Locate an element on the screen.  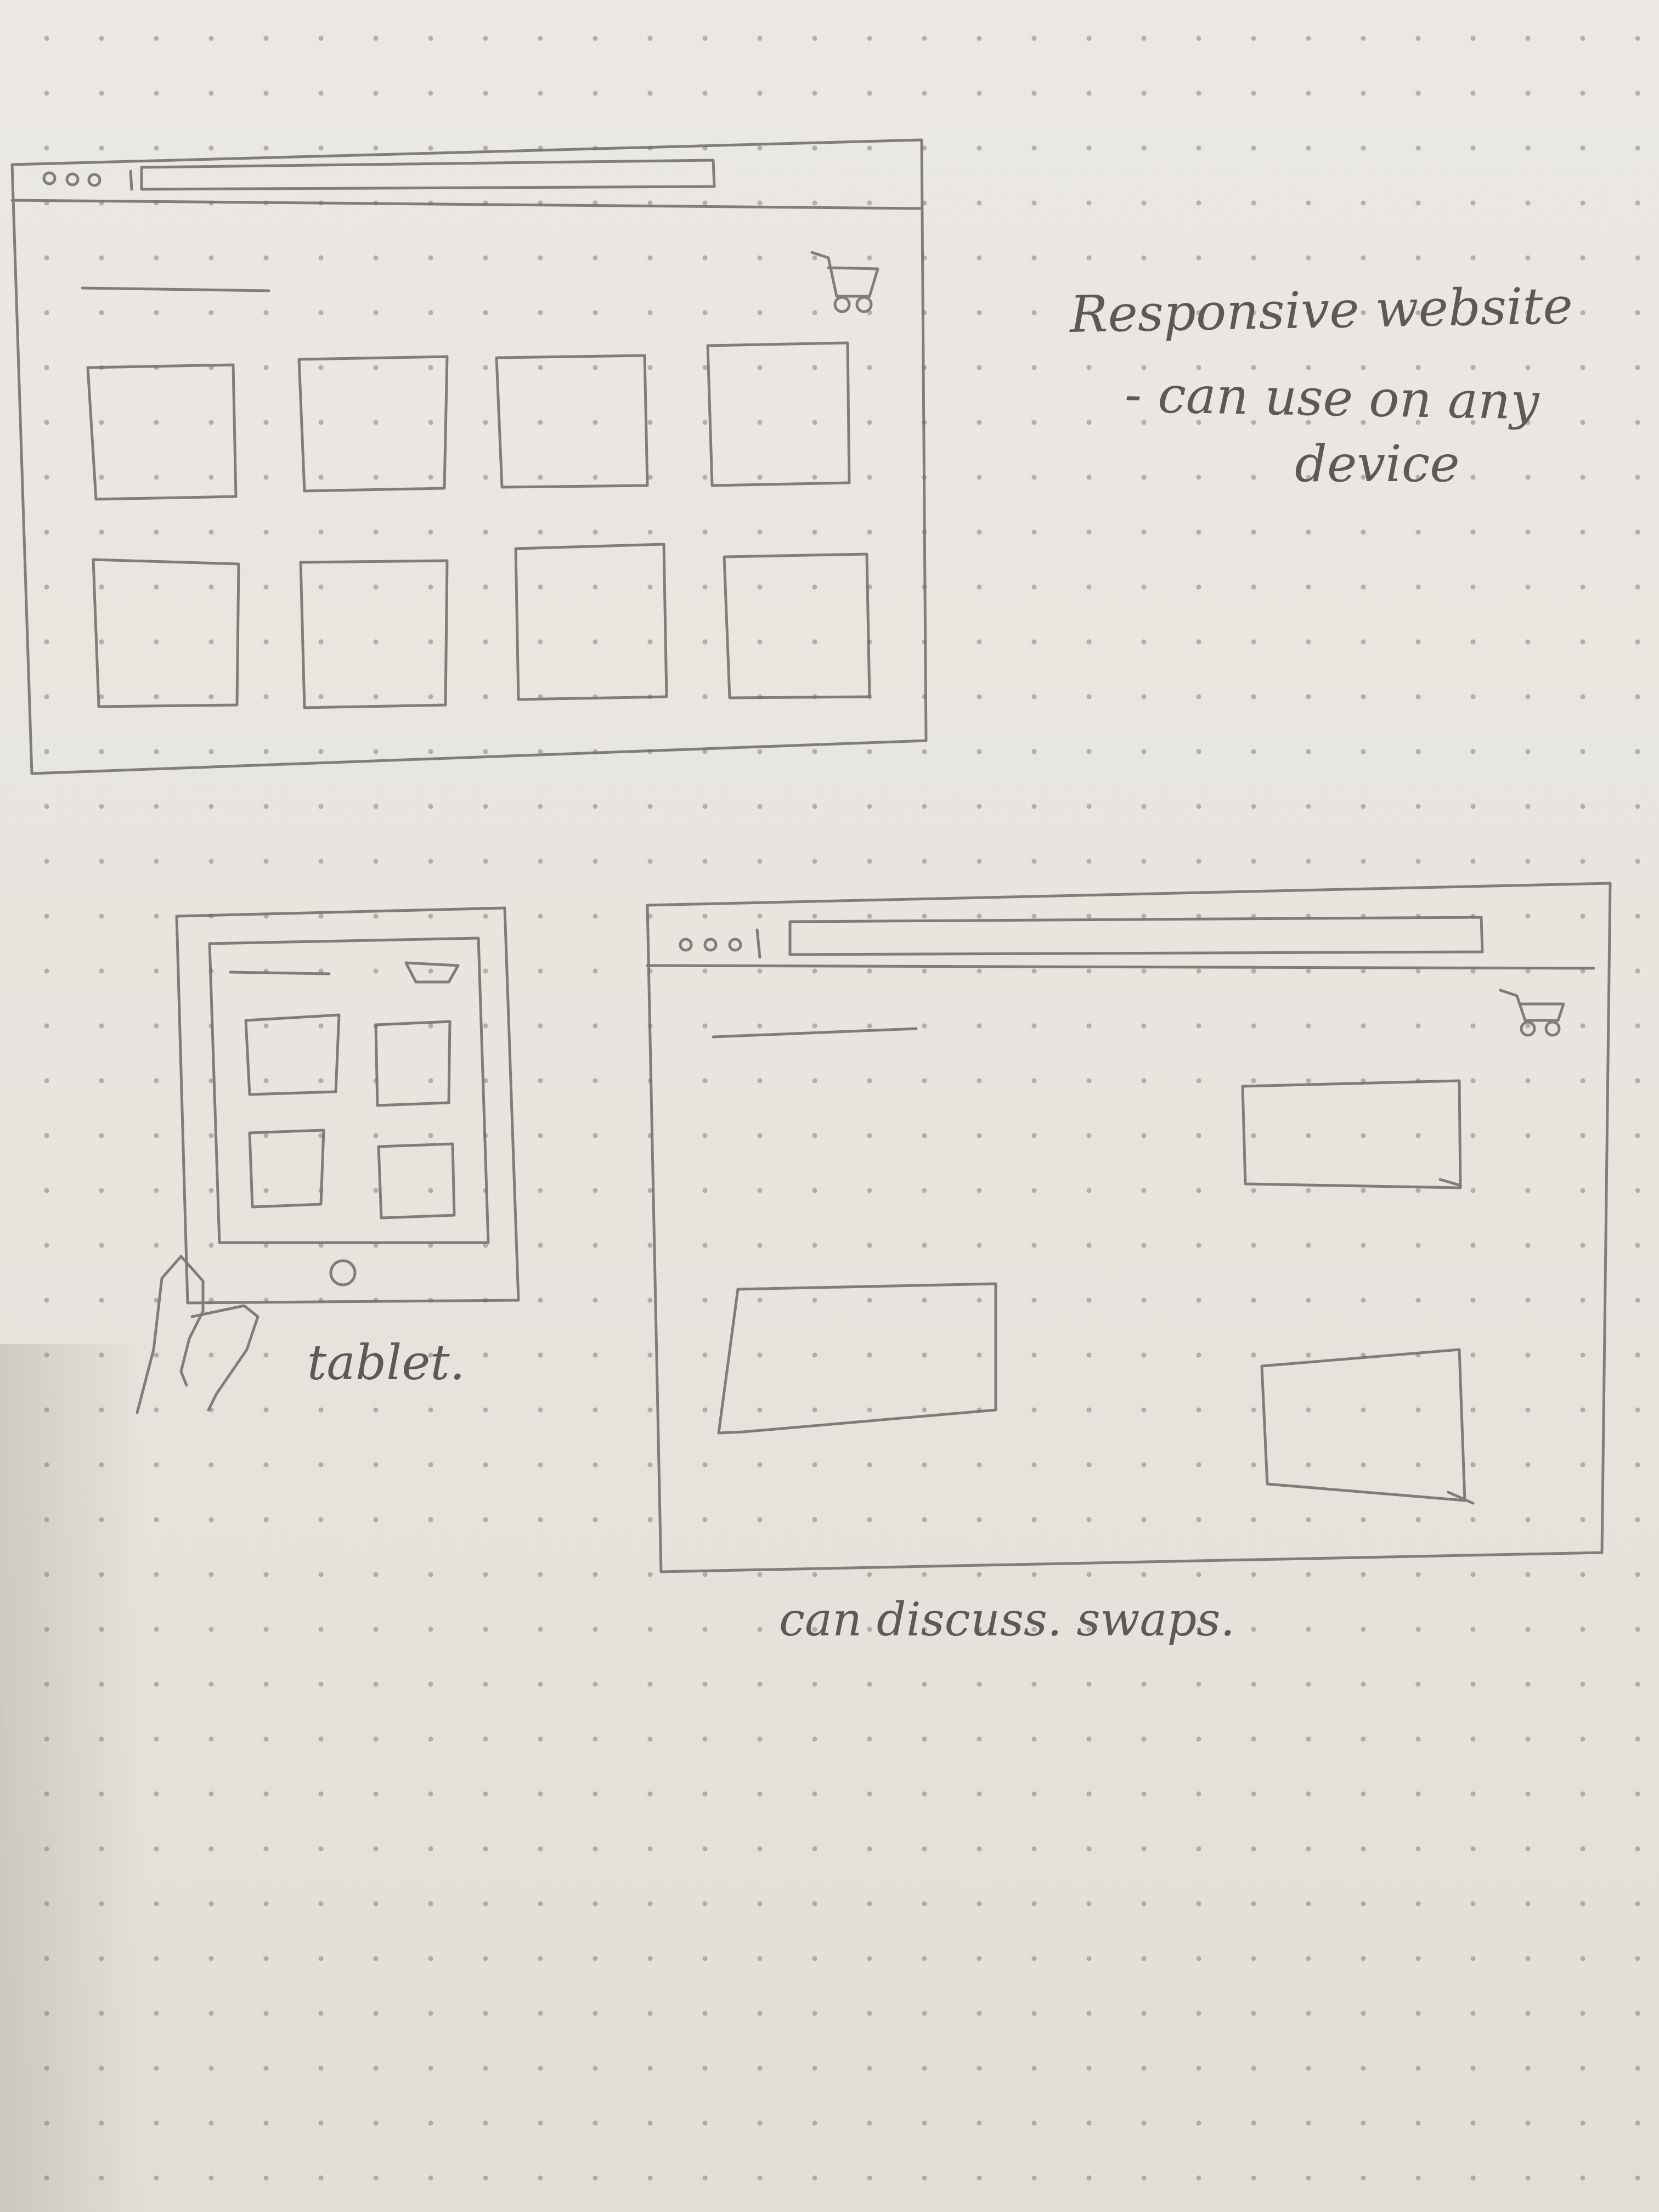
desktop-page-title-line is located at coordinates (176, 289).